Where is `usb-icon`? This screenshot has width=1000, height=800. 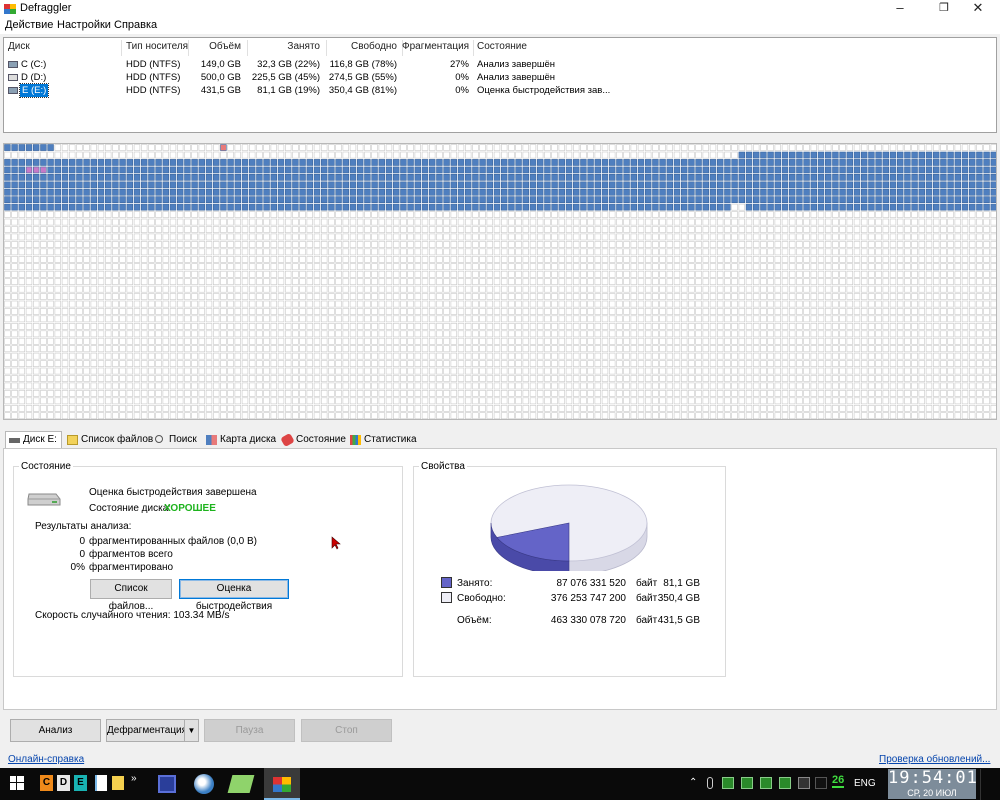
usb-icon is located at coordinates (710, 783).